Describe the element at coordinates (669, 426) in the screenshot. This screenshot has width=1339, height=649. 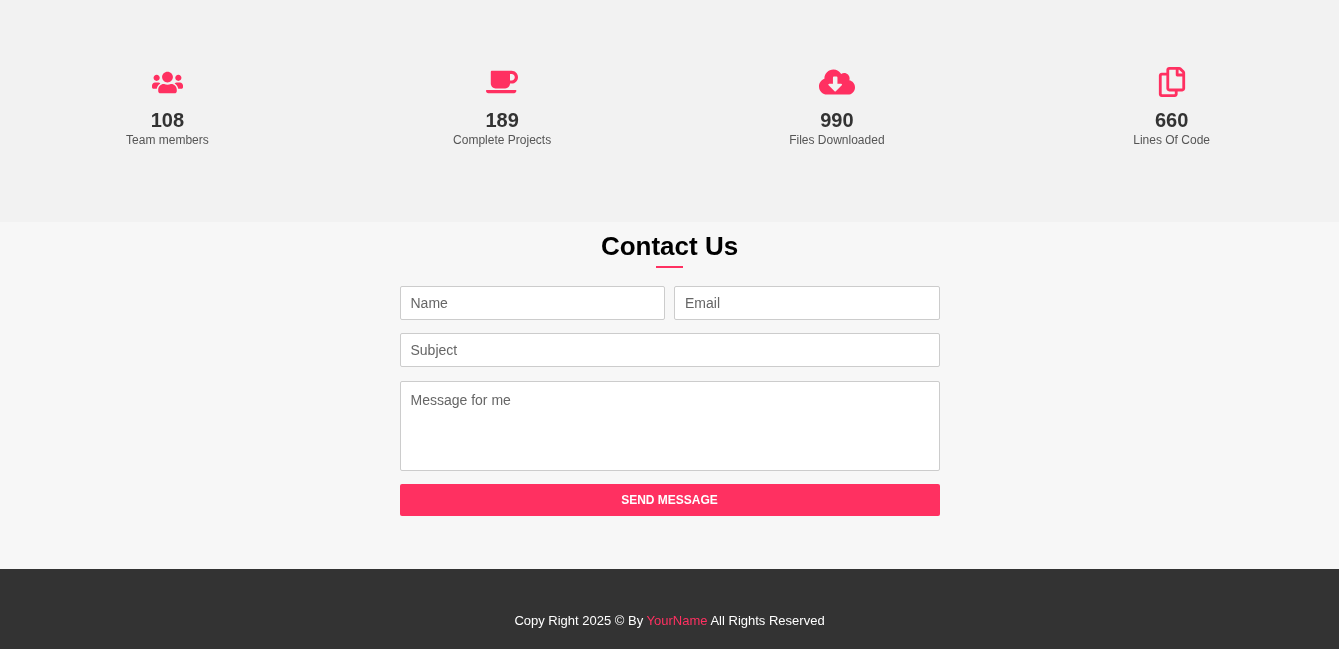
I see `message-field: Message for me` at that location.